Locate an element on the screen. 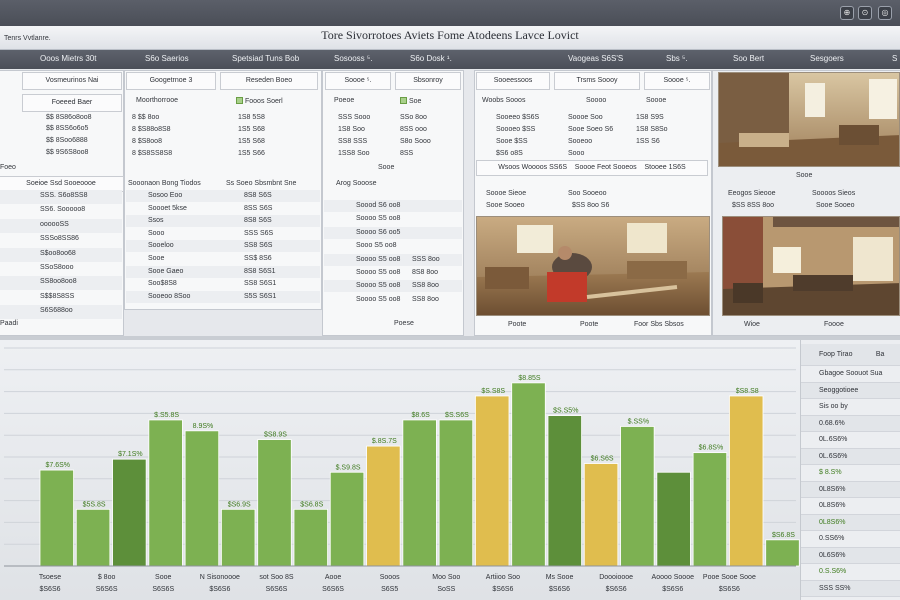 Image resolution: width=900 pixels, height=600 pixels. panel3-footer: Poese is located at coordinates (404, 323).